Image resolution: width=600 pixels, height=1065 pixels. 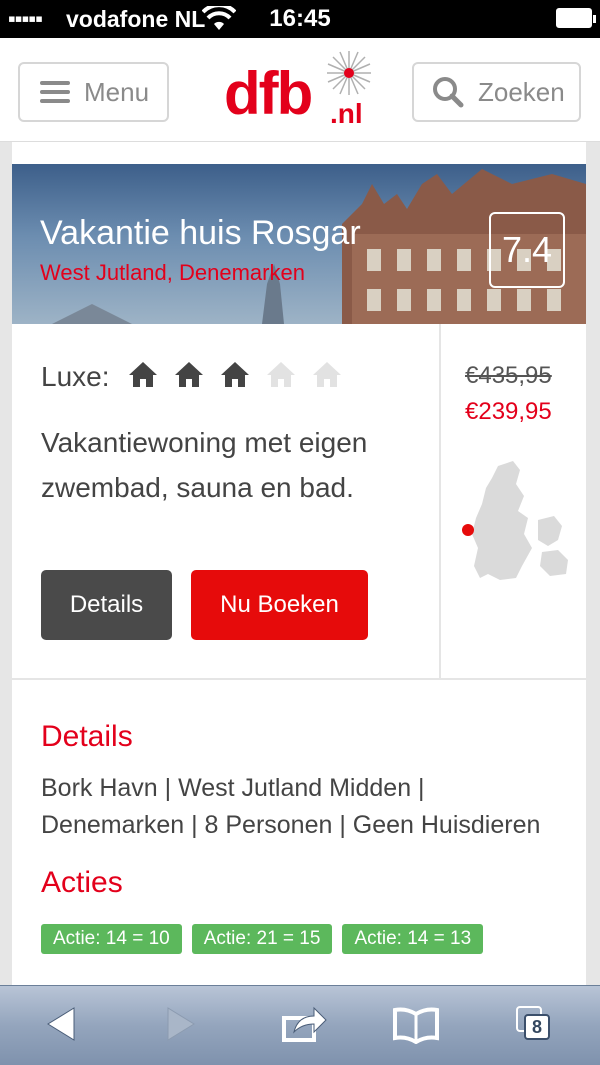 What do you see at coordinates (576, 18) in the screenshot?
I see `battery-icon` at bounding box center [576, 18].